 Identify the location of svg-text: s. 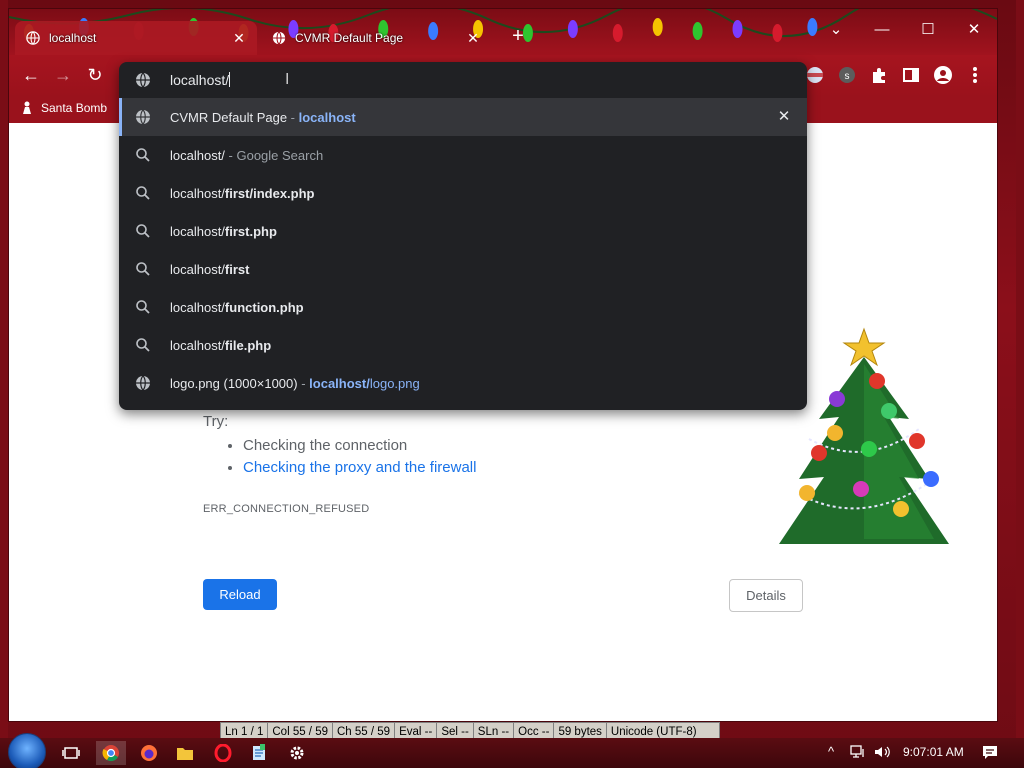
(847, 76).